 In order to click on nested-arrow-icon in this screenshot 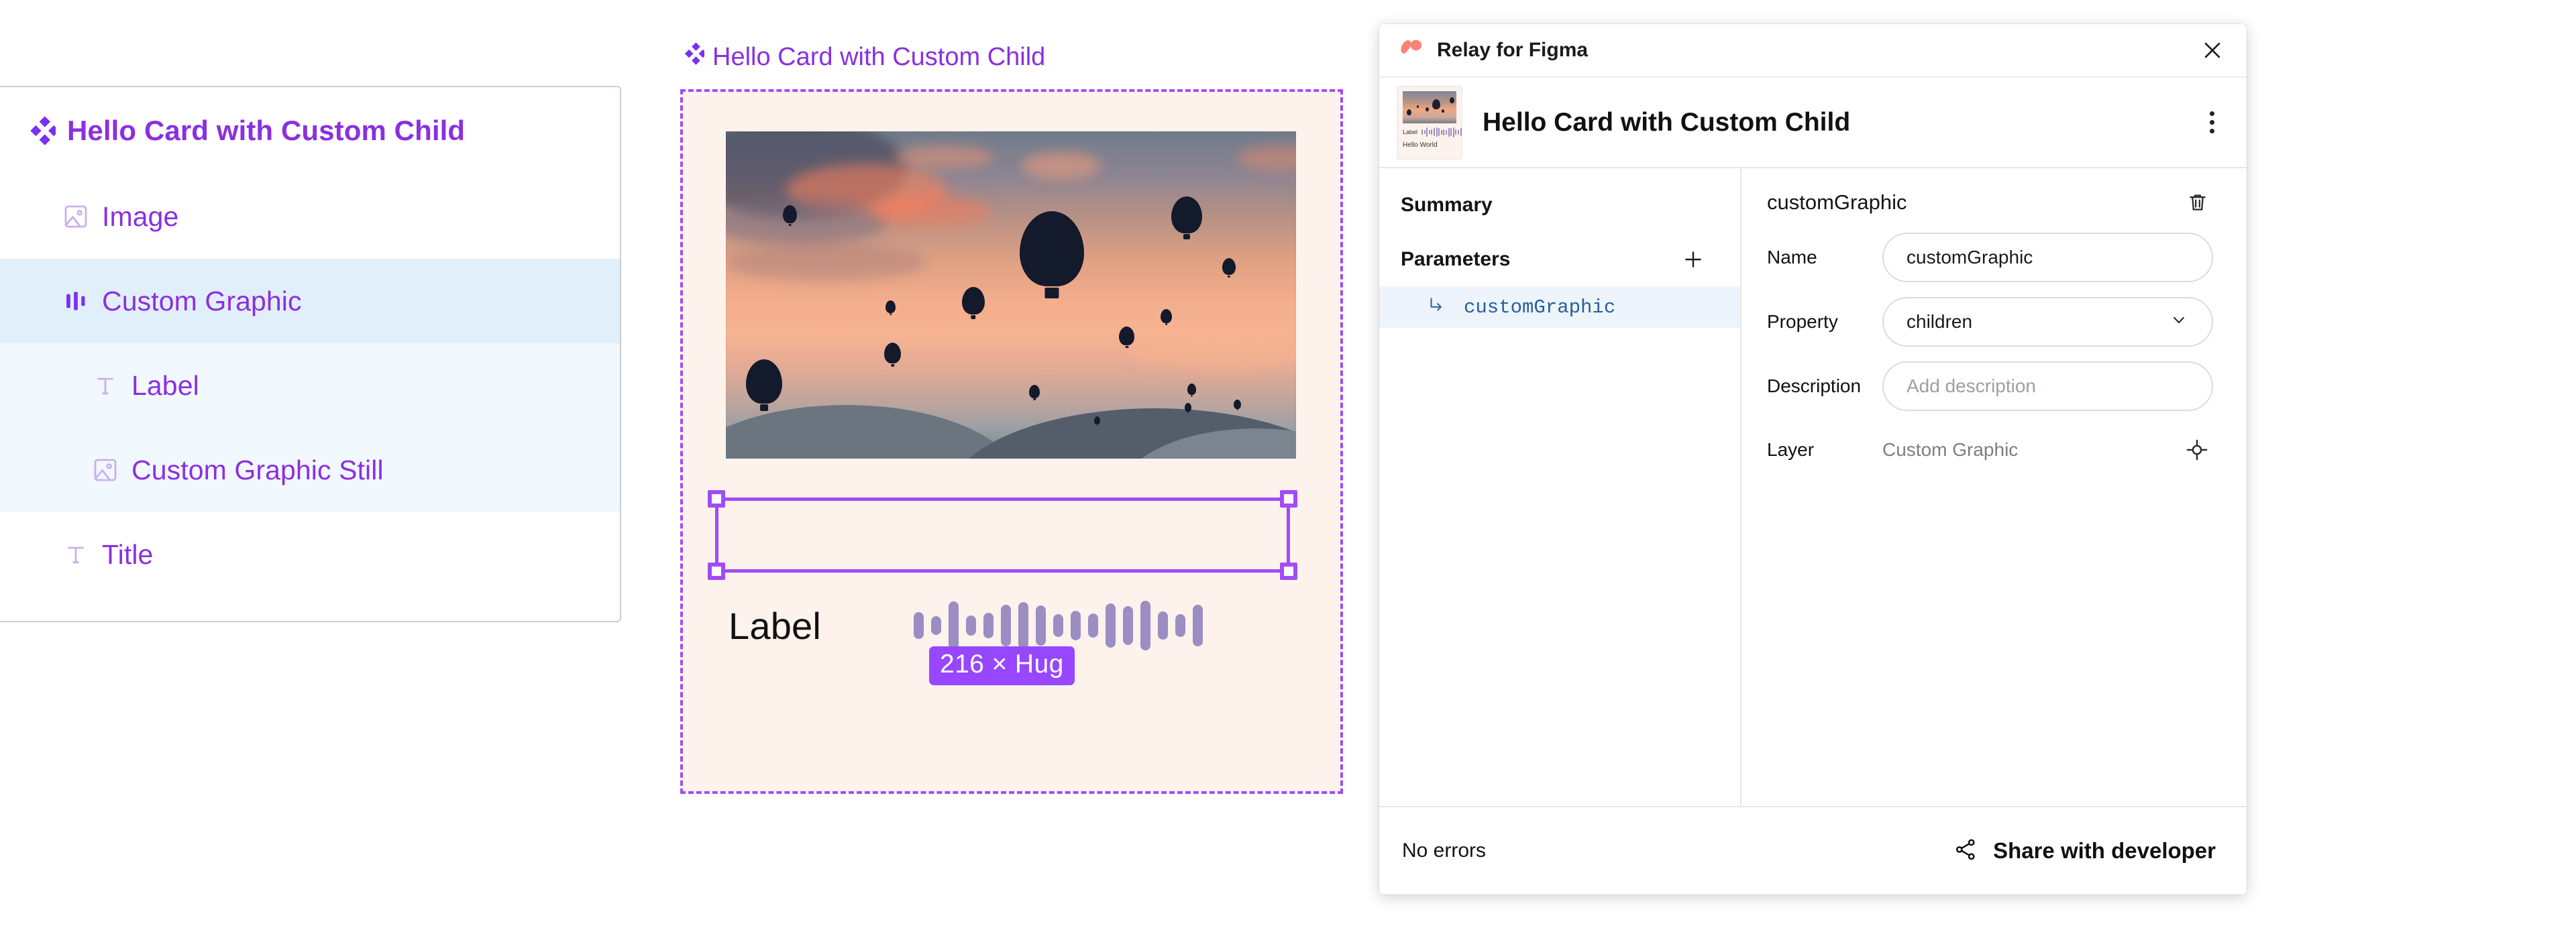, I will do `click(1436, 307)`.